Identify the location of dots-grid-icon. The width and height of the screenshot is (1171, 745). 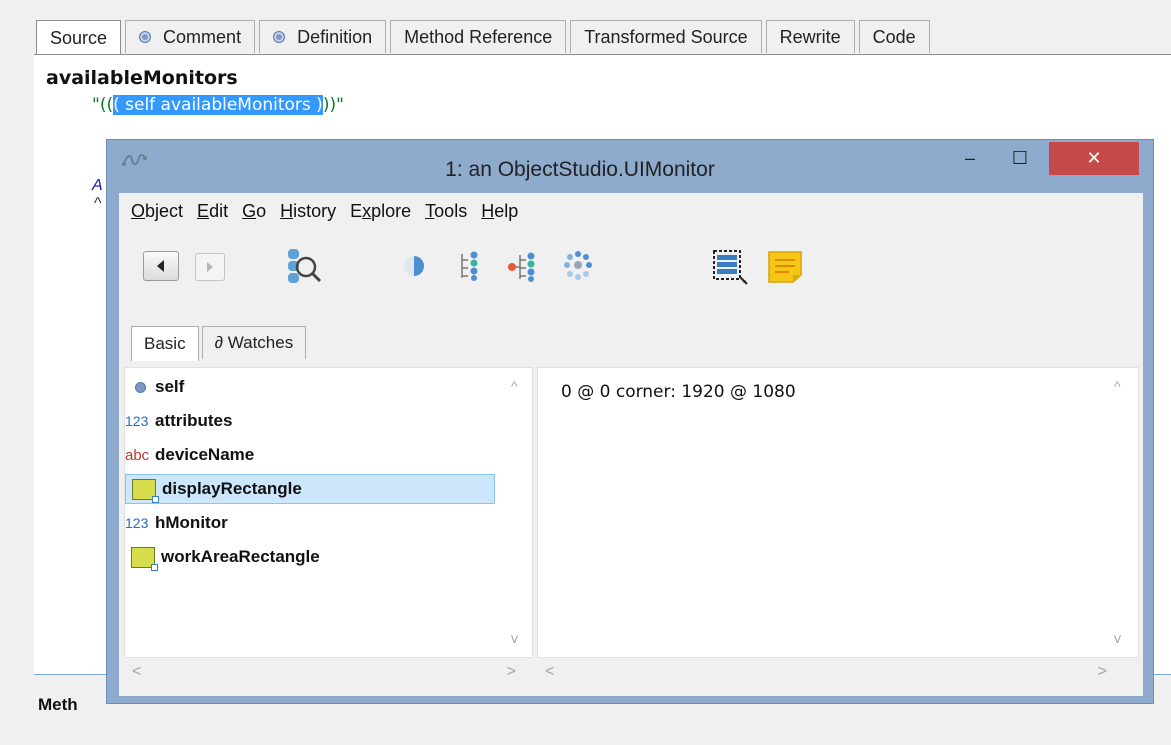
(578, 265).